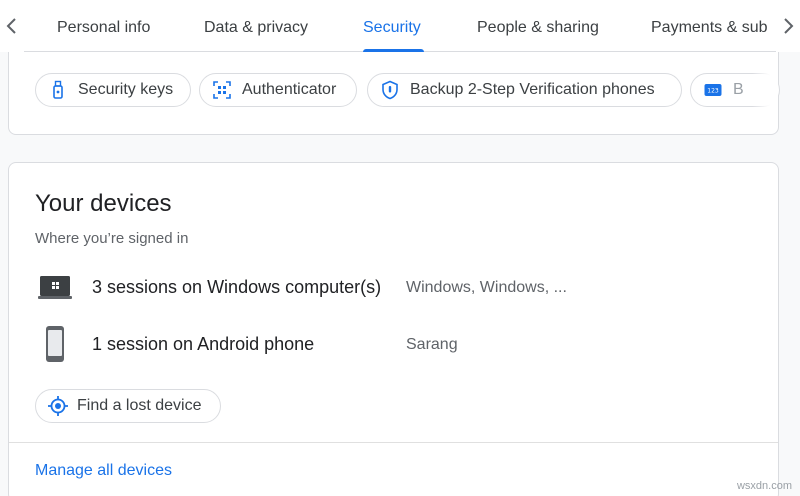 The width and height of the screenshot is (800, 496). Describe the element at coordinates (55, 344) in the screenshot. I see `android-phone-icon` at that location.